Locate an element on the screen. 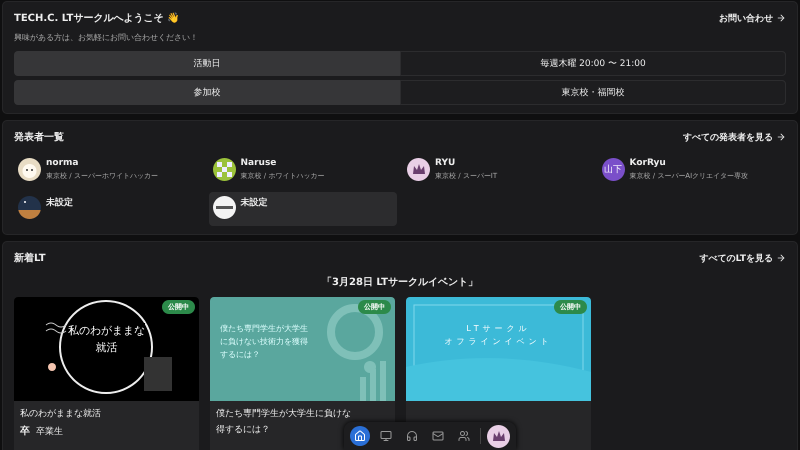 The image size is (800, 450). night-sky-avatar is located at coordinates (29, 207).